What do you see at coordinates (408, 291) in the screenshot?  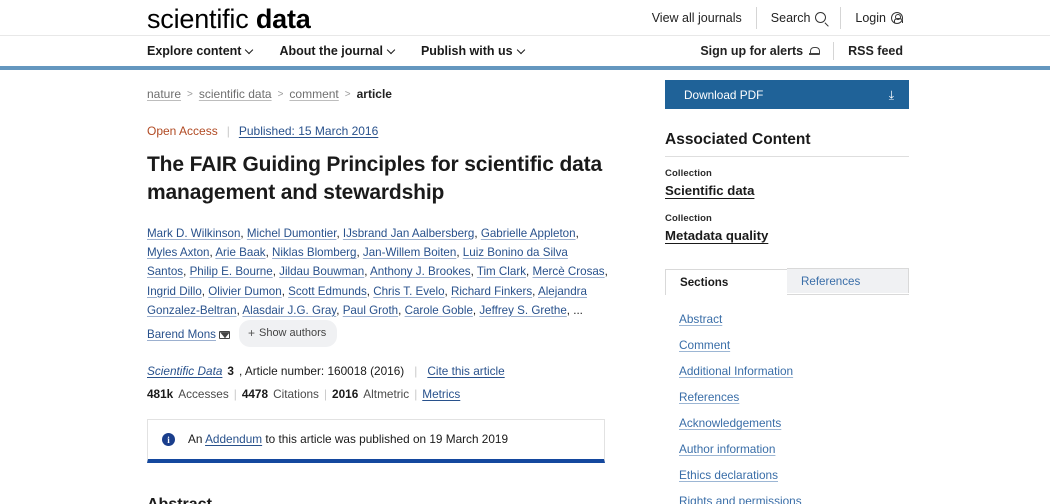 I see `author-link: Chris T. Evelo` at bounding box center [408, 291].